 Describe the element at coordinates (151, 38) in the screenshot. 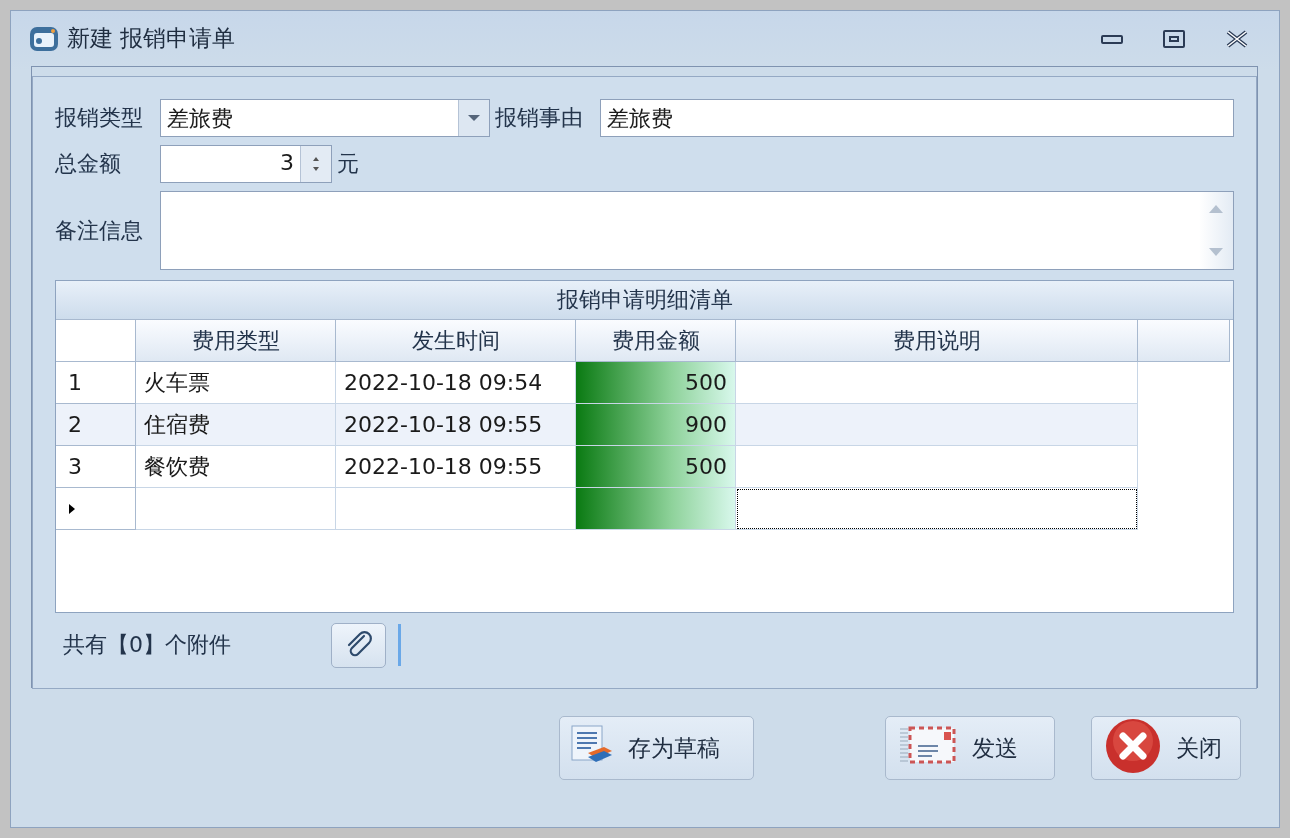

I see `window-title: 新建 报销申请单` at that location.